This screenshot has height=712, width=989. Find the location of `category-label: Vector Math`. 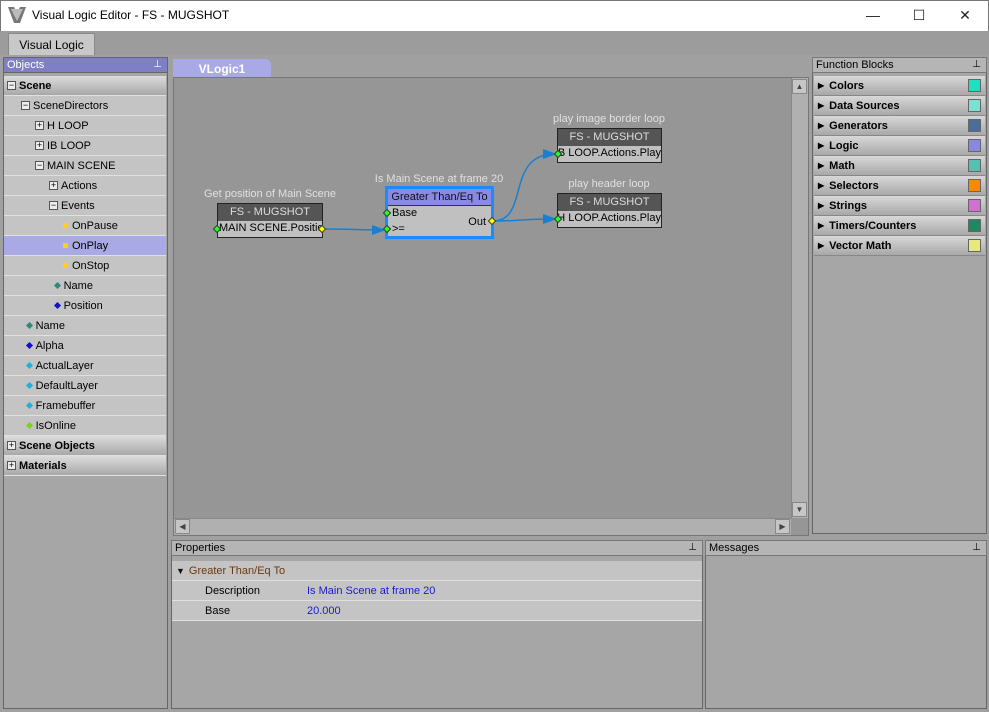

category-label: Vector Math is located at coordinates (860, 245).